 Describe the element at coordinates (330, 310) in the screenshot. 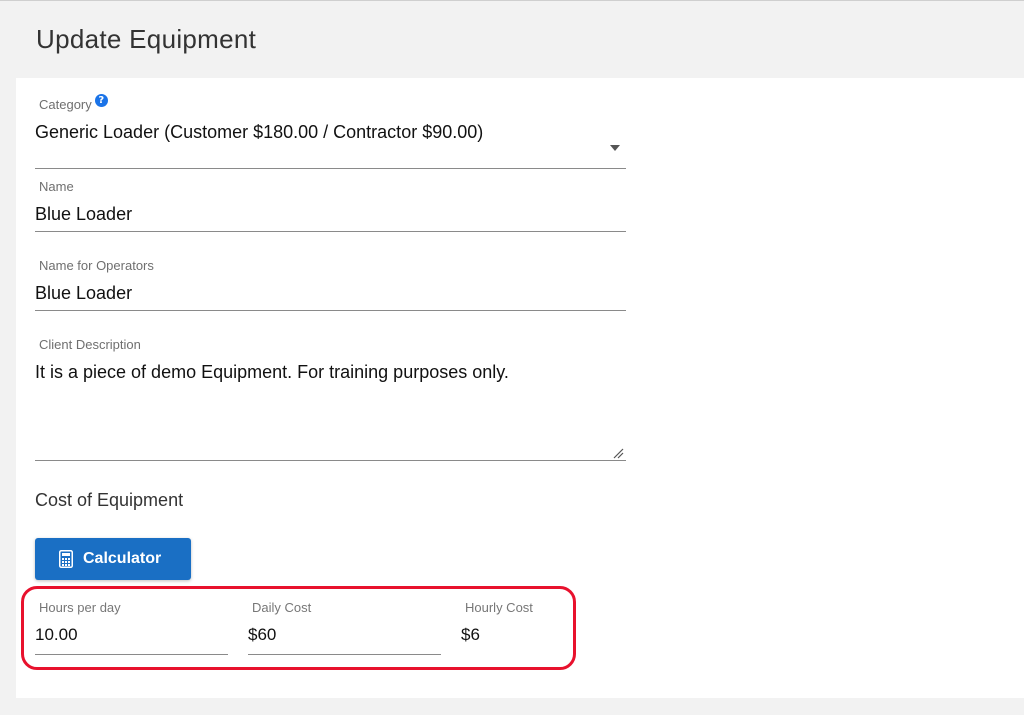

I see `operator-name-underline` at that location.